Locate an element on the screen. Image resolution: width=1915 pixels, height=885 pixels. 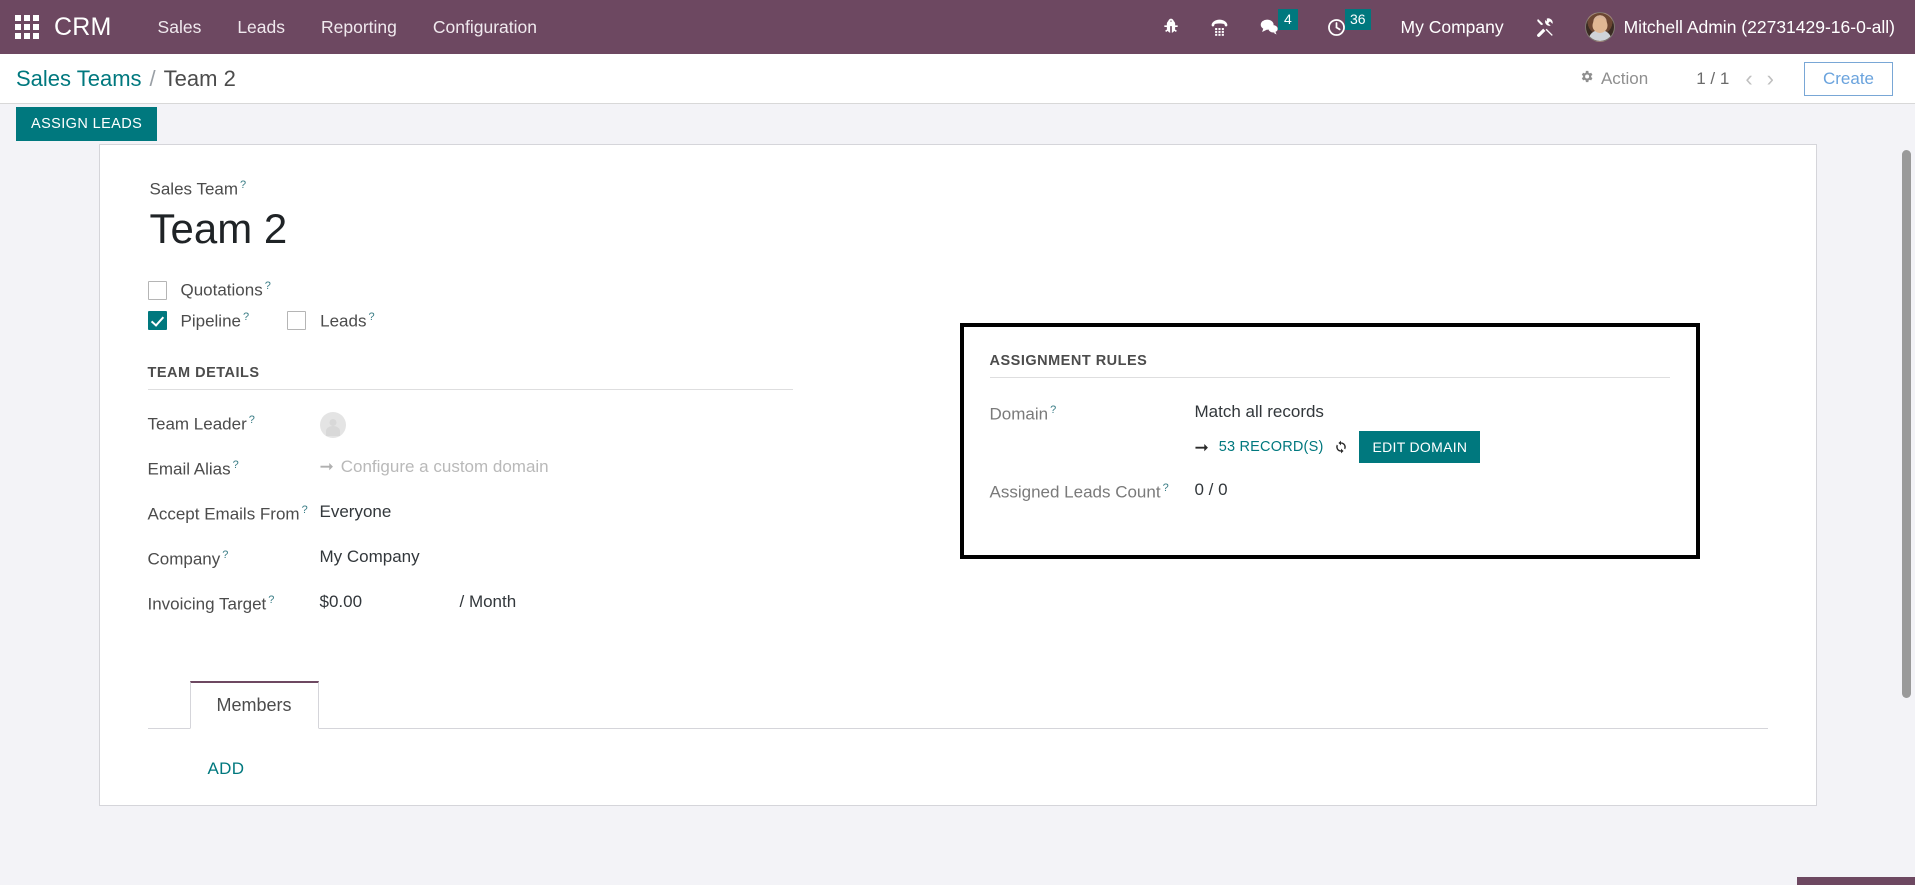
page-title: Team 2 is located at coordinates (218, 228).